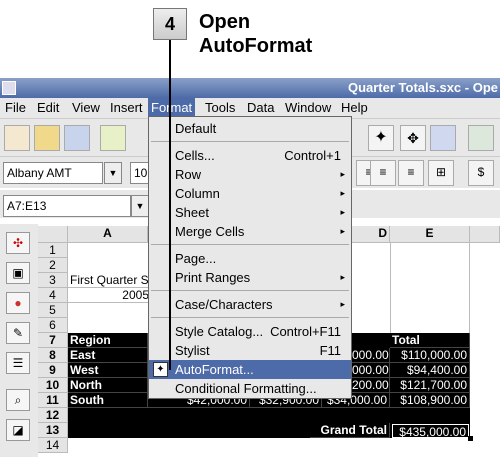 The height and width of the screenshot is (457, 500). What do you see at coordinates (172, 108) in the screenshot?
I see `menu-format: Format` at bounding box center [172, 108].